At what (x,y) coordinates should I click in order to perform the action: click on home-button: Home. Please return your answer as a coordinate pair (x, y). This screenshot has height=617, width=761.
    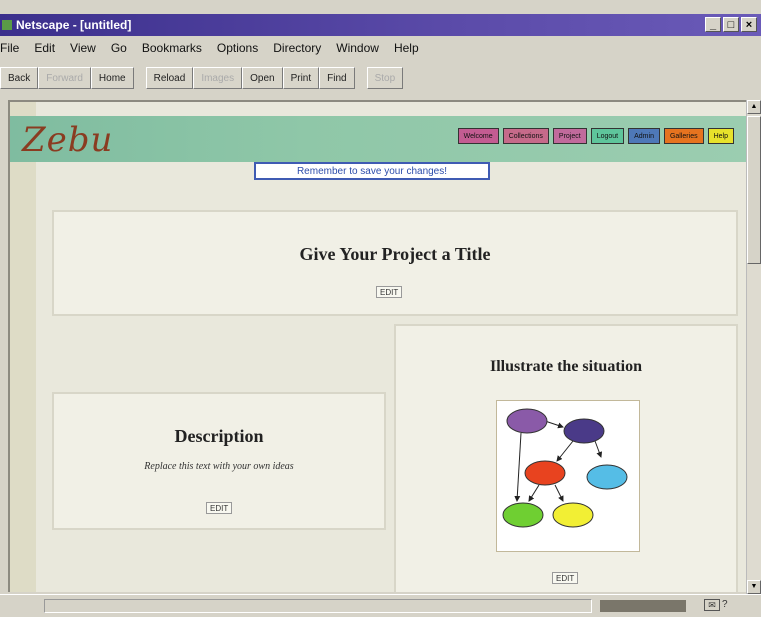
    Looking at the image, I should click on (112, 78).